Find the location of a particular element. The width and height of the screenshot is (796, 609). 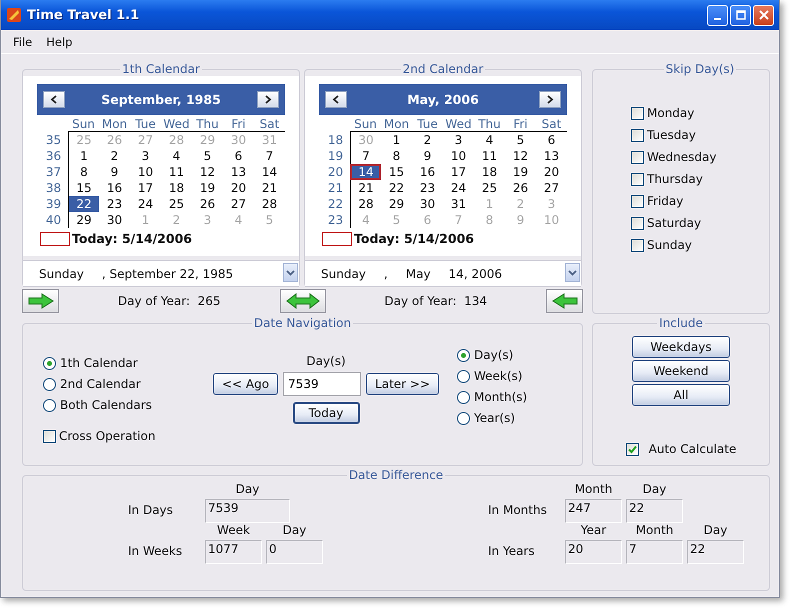

menu-item: File is located at coordinates (22, 42).